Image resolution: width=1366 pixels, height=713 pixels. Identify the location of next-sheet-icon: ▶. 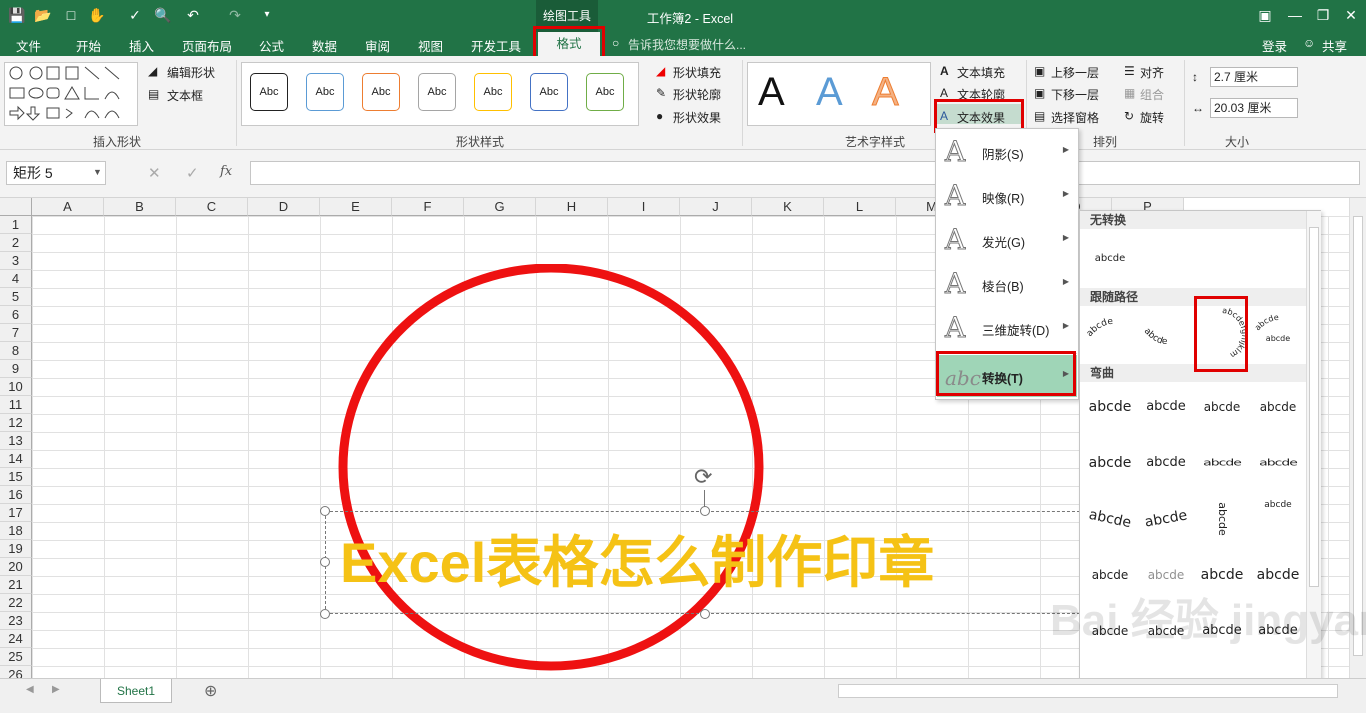
(56, 689).